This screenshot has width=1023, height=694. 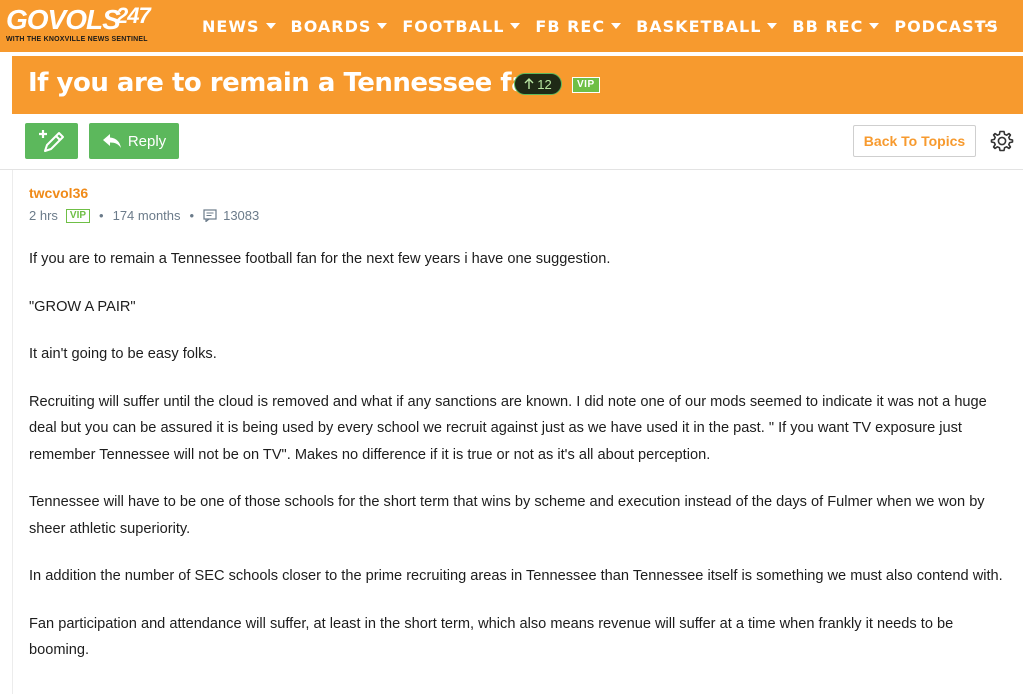 What do you see at coordinates (586, 85) in the screenshot?
I see `vip-badge: VIP` at bounding box center [586, 85].